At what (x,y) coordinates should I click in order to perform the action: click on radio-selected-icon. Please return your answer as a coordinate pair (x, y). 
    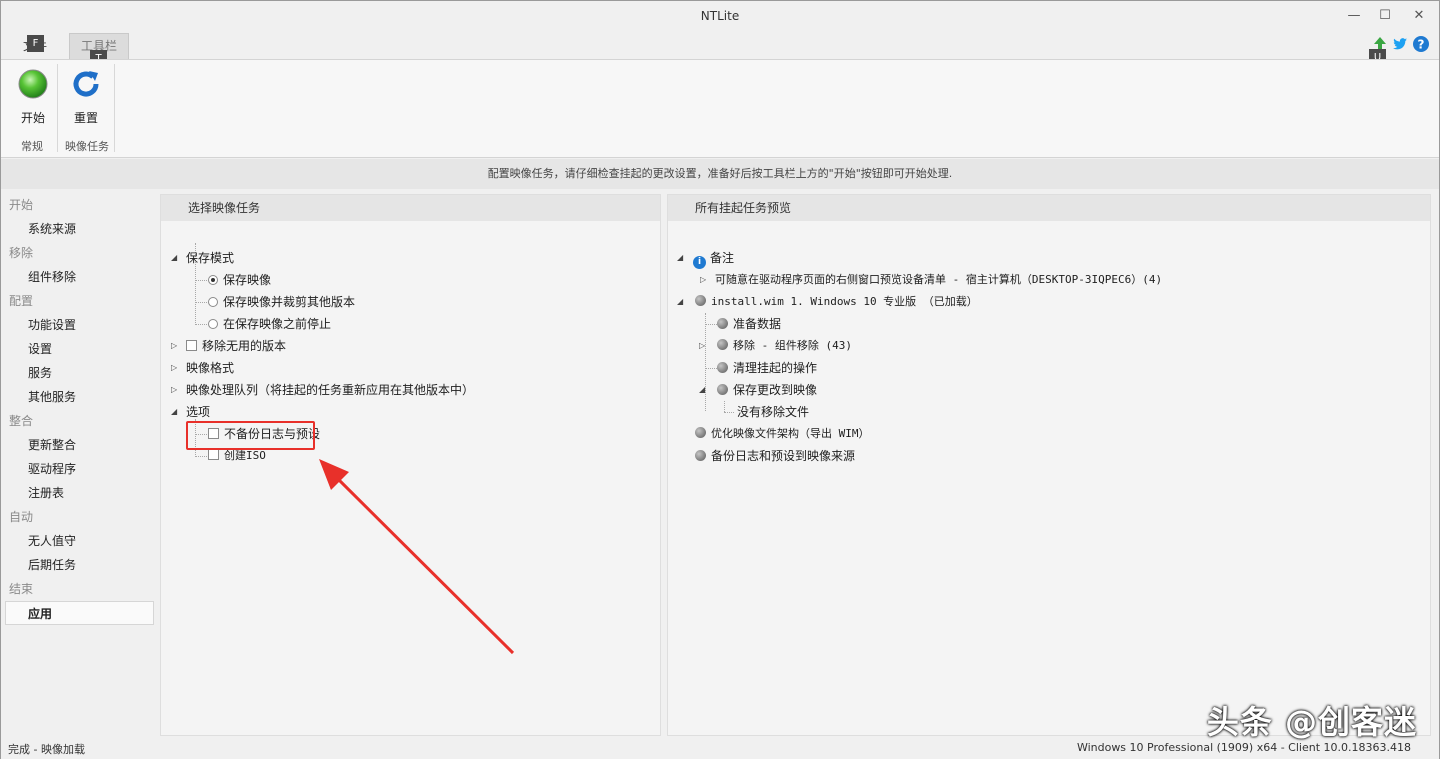
    Looking at the image, I should click on (213, 280).